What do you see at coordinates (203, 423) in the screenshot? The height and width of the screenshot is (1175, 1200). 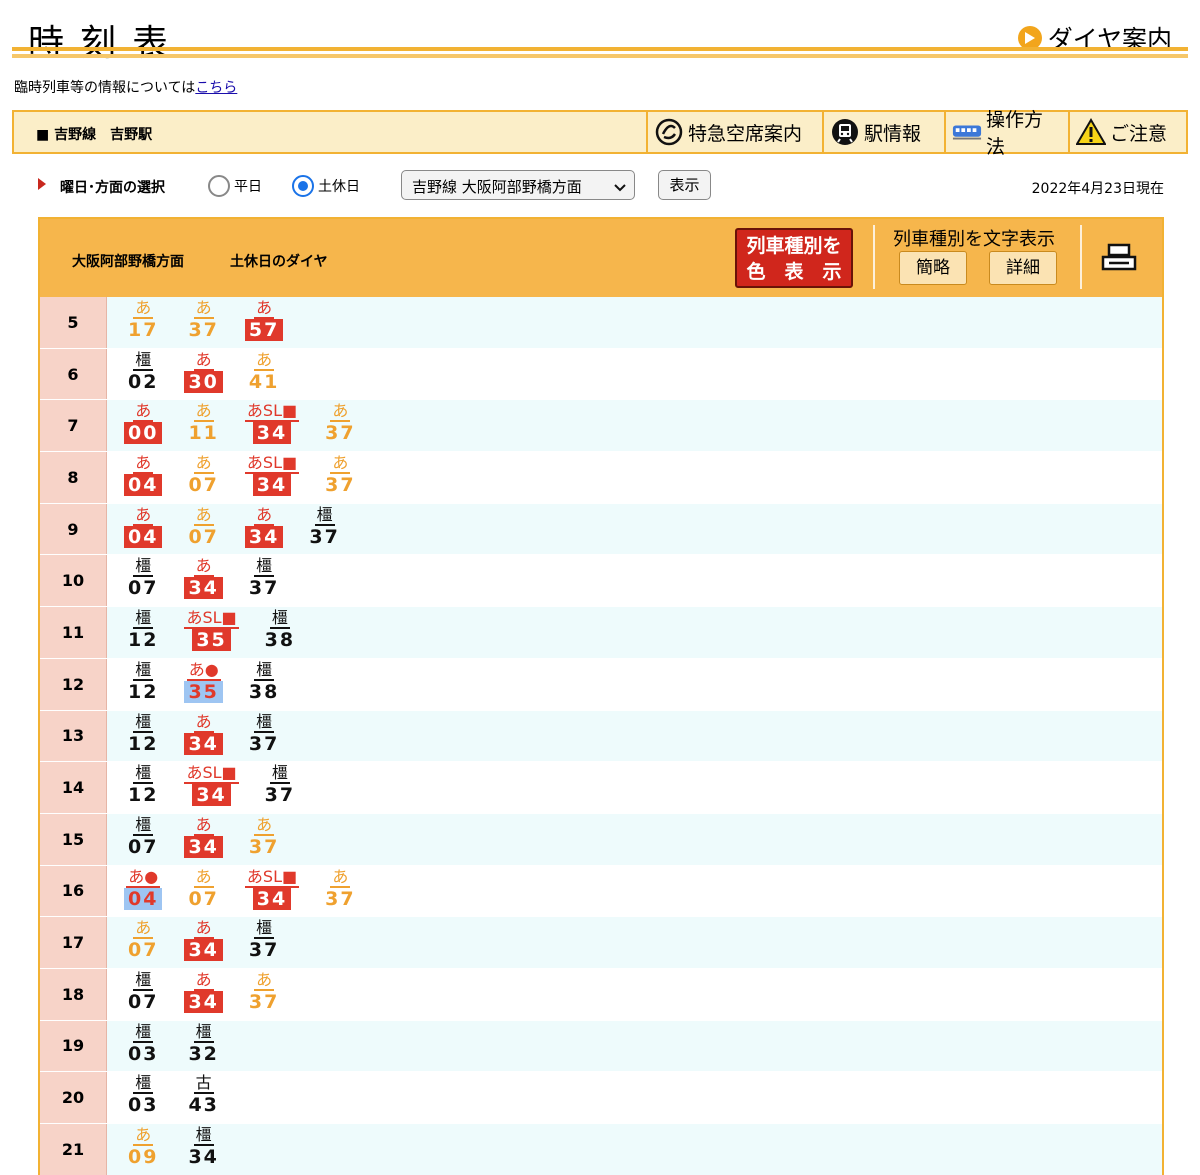 I see `departure: あ 11` at bounding box center [203, 423].